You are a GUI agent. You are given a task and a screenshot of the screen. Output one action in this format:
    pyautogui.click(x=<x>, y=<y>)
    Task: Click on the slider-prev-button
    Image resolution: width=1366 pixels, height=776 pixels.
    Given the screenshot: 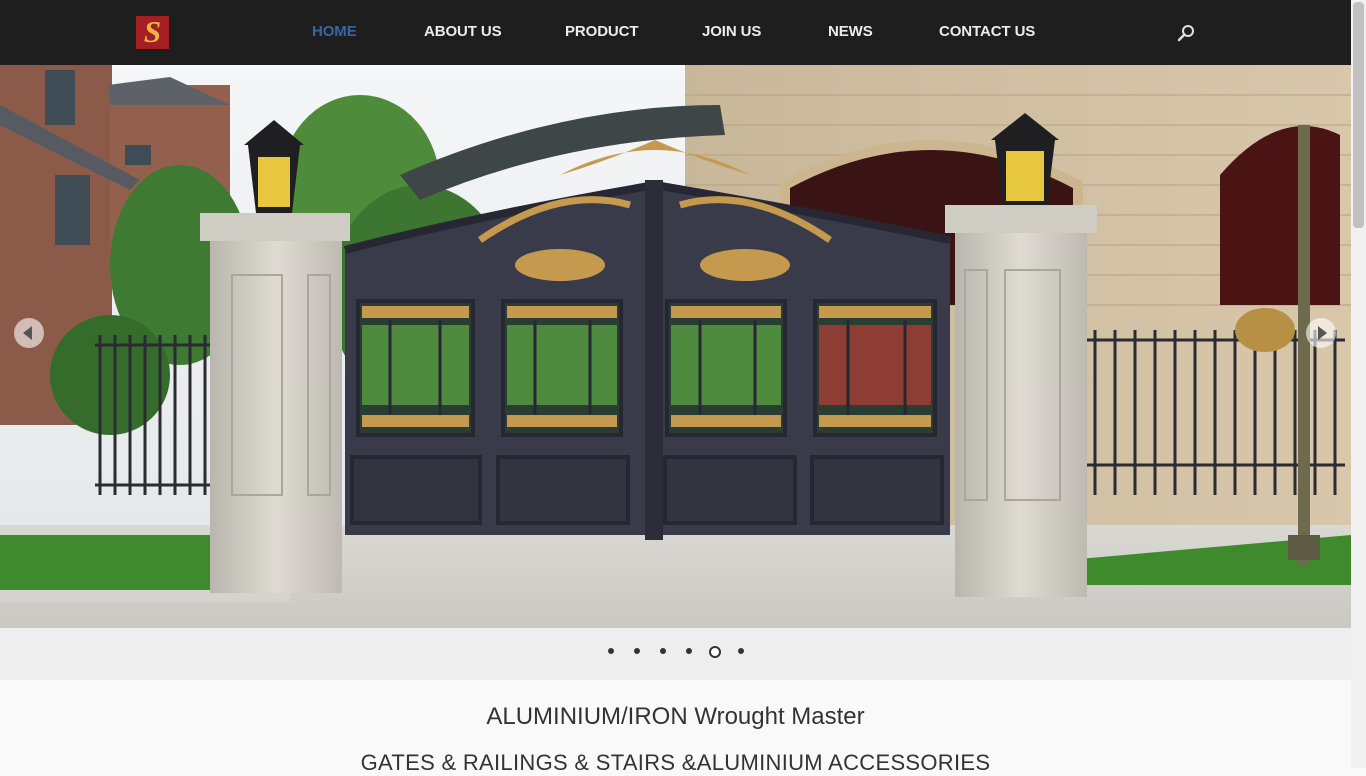 What is the action you would take?
    pyautogui.click(x=29, y=333)
    